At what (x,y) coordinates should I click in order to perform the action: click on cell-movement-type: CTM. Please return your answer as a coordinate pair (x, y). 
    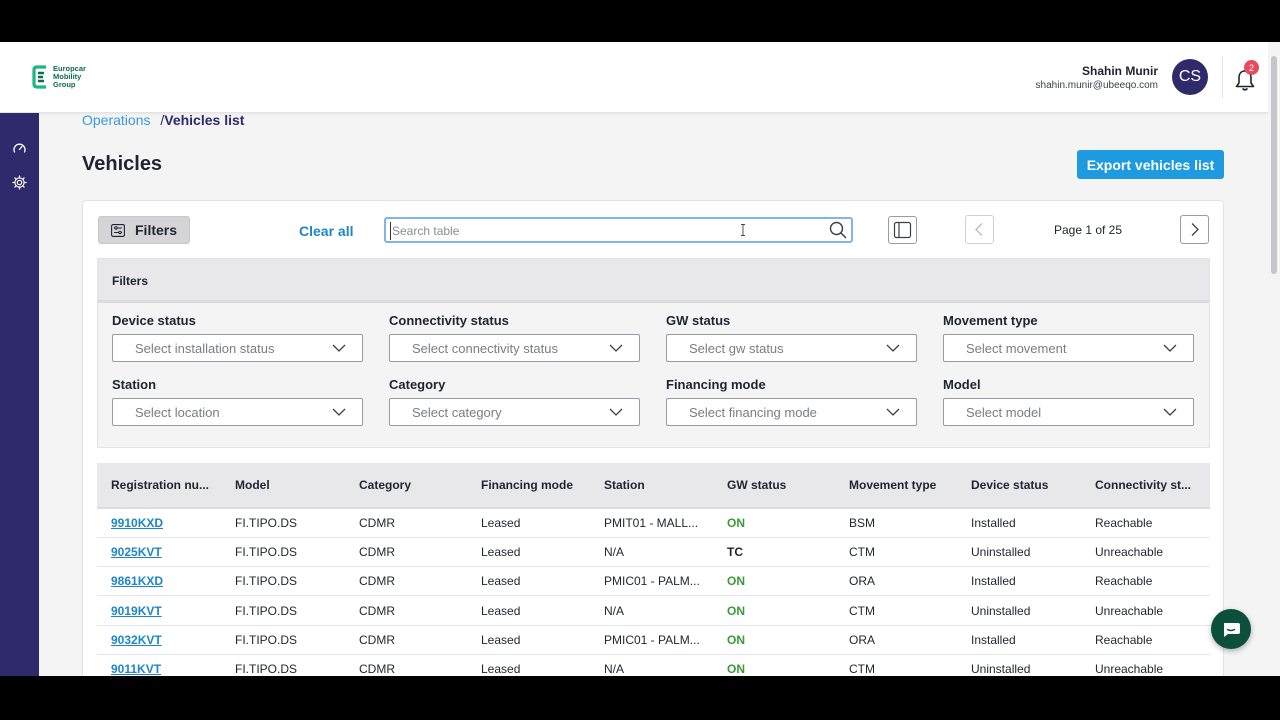
    Looking at the image, I should click on (862, 669).